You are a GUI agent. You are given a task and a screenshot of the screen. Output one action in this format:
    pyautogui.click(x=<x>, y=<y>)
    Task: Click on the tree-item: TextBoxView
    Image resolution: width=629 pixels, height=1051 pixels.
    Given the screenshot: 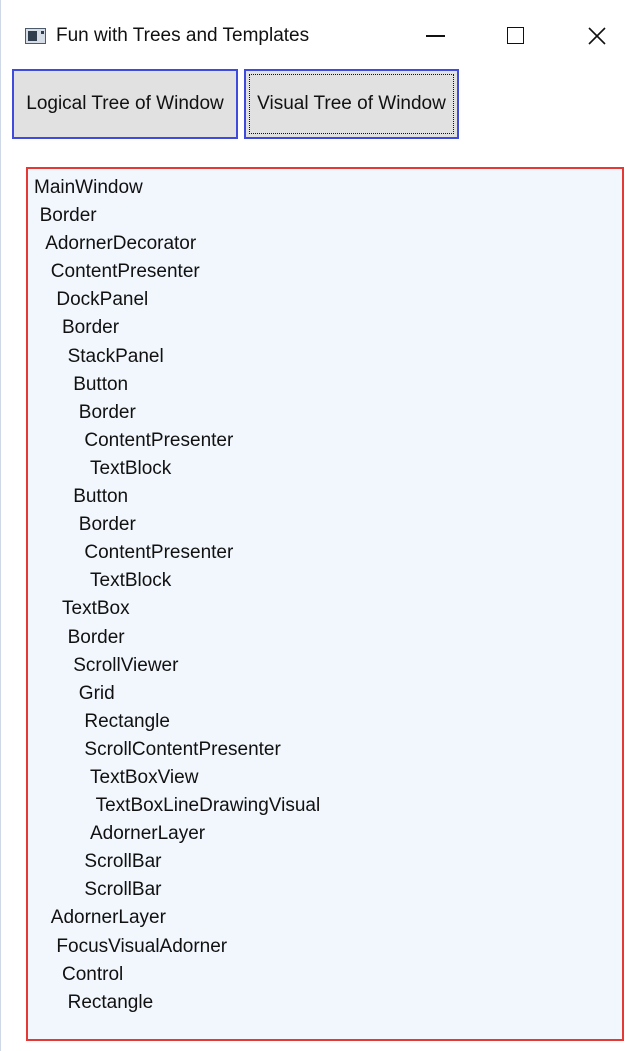 What is the action you would take?
    pyautogui.click(x=144, y=777)
    